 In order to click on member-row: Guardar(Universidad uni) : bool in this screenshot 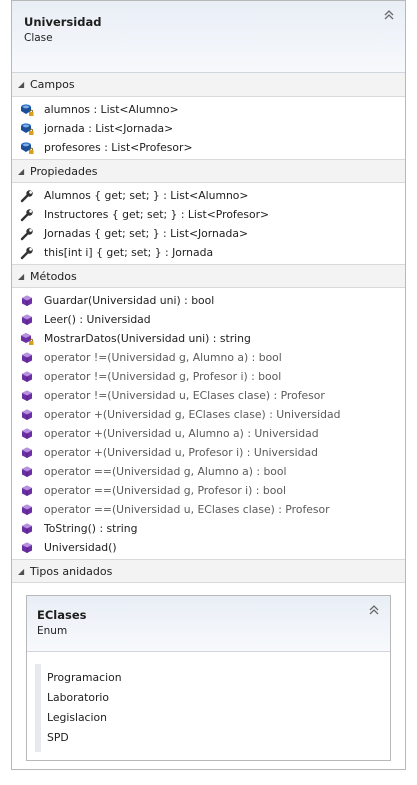, I will do `click(208, 300)`.